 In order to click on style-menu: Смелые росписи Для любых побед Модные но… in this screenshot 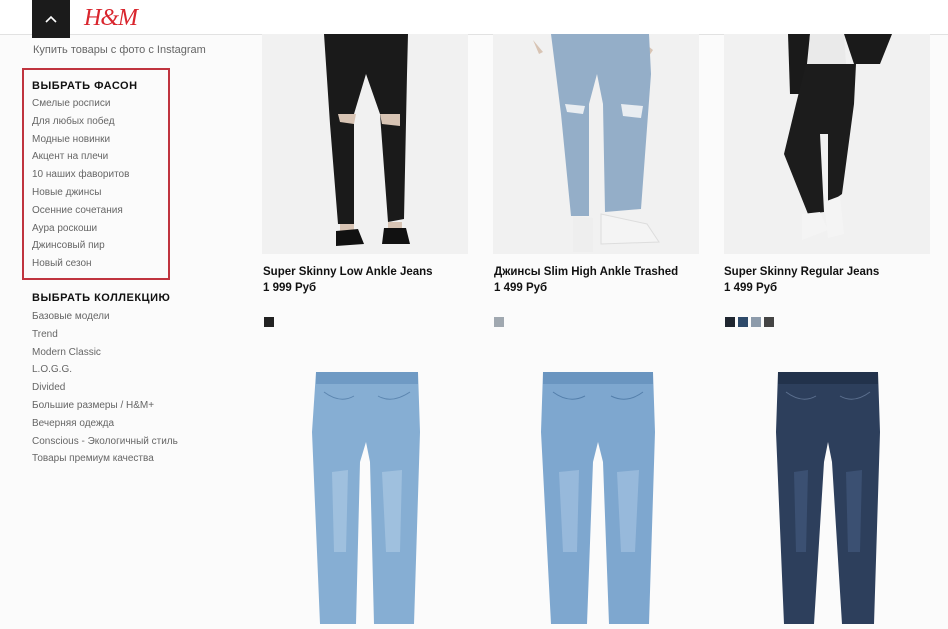, I will do `click(80, 184)`.